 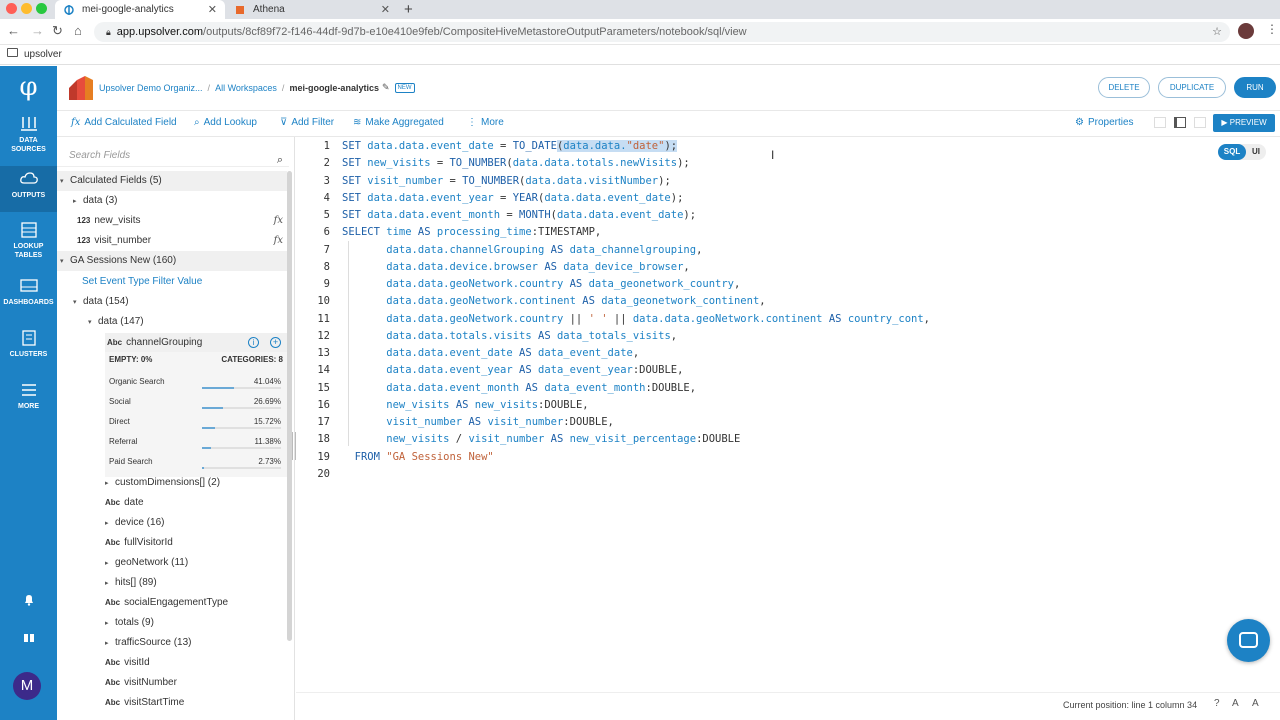 What do you see at coordinates (1200, 122) in the screenshot?
I see `layout-editor-icon` at bounding box center [1200, 122].